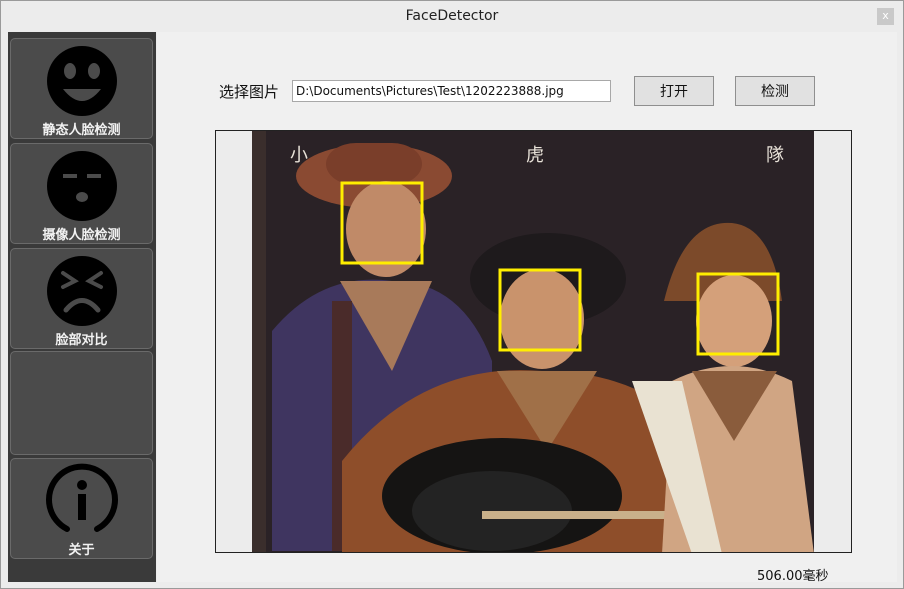  What do you see at coordinates (81, 235) in the screenshot?
I see `sidebar-item-label: 摄像人脸检测` at bounding box center [81, 235].